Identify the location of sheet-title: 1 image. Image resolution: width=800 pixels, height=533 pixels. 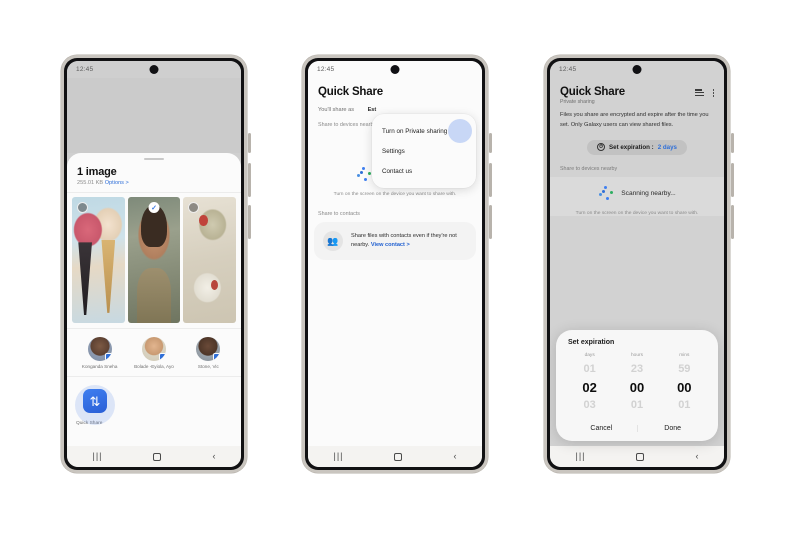
(97, 172).